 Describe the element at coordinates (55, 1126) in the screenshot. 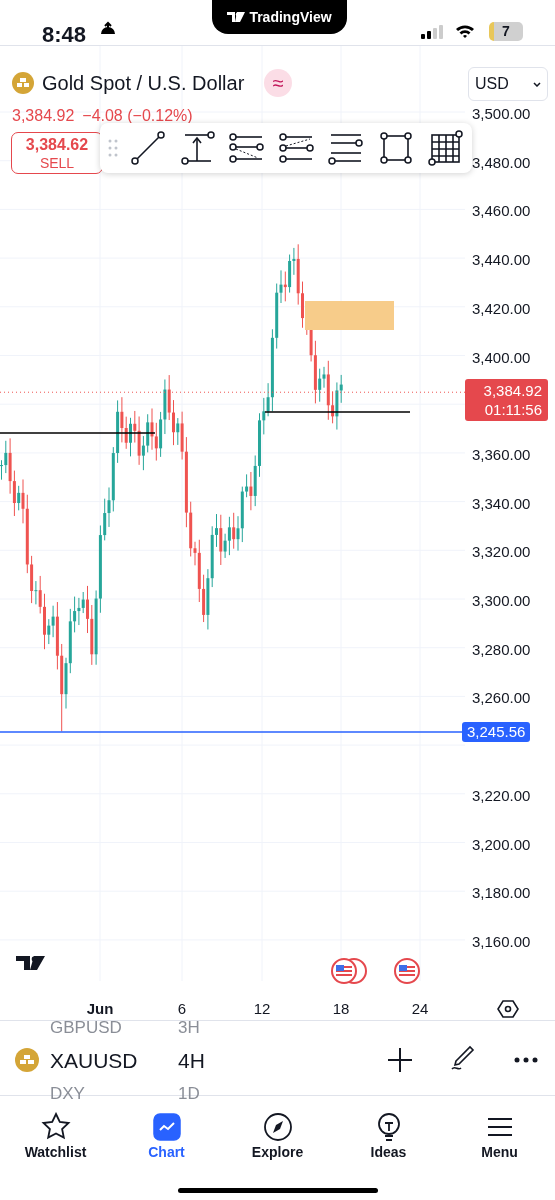

I see `star-icon` at that location.